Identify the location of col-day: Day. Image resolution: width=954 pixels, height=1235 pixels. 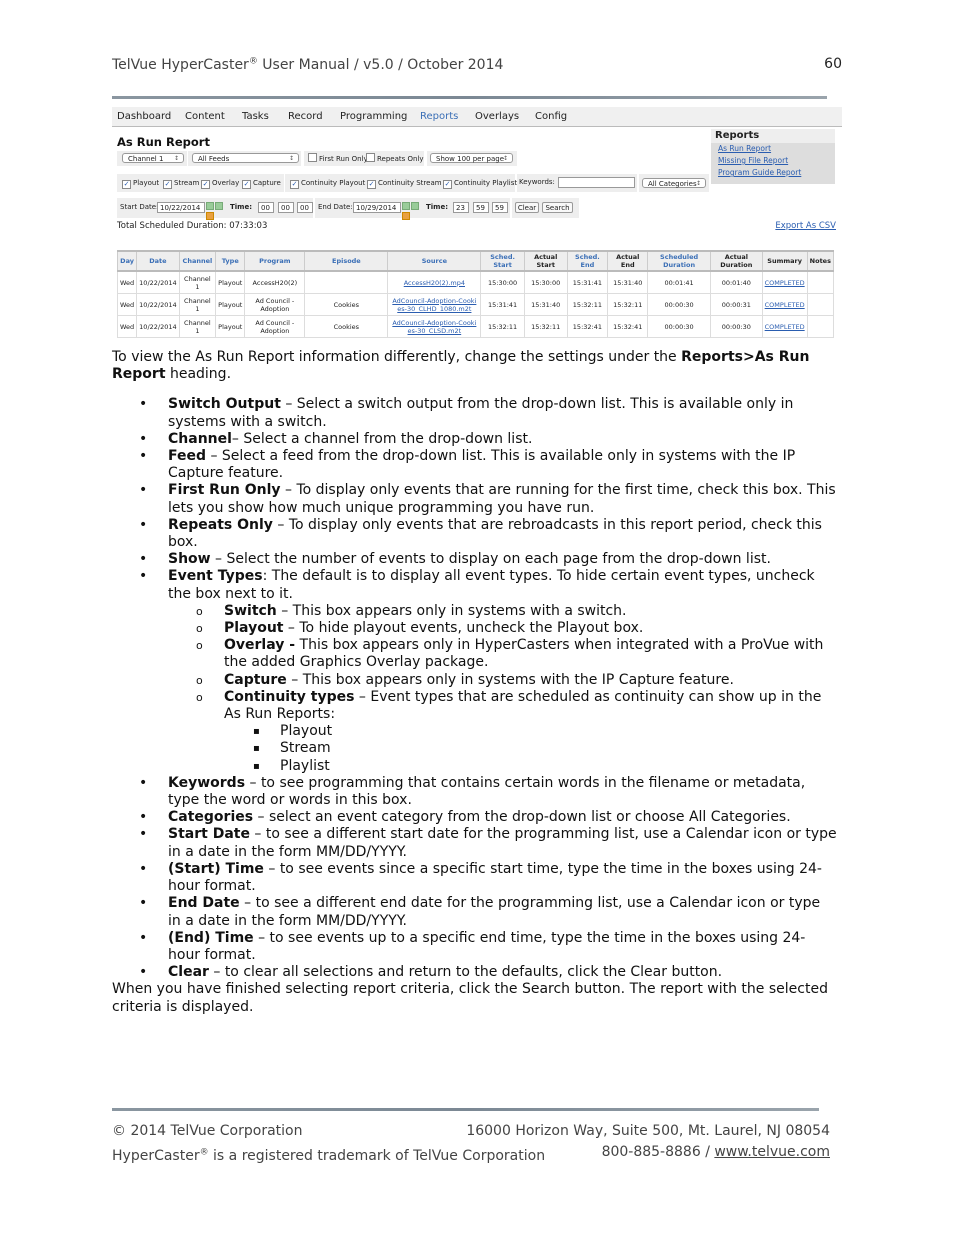
(127, 261).